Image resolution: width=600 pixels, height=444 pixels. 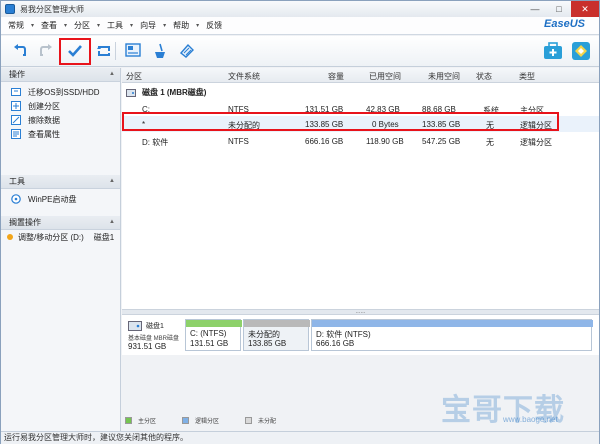 What do you see at coordinates (16, 134) in the screenshot?
I see `properties-icon` at bounding box center [16, 134].